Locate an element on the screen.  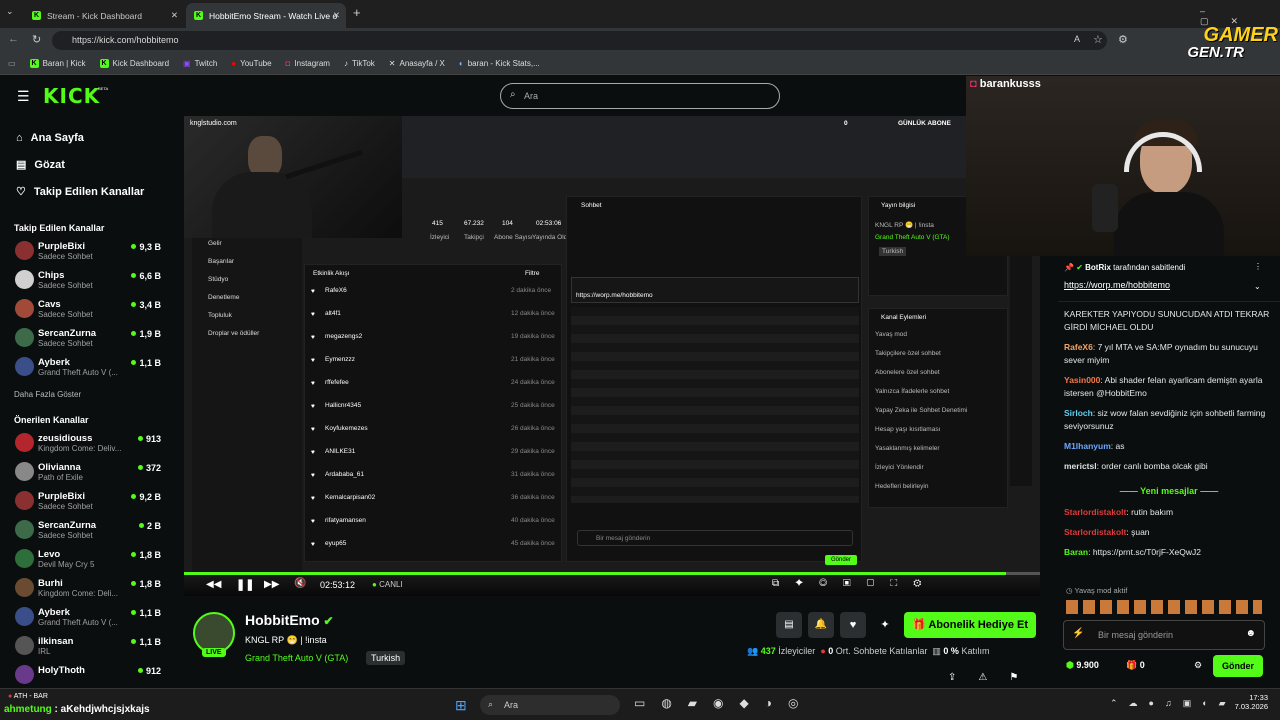
facecam: ◘ barankusss is located at coordinates (1123, 166).